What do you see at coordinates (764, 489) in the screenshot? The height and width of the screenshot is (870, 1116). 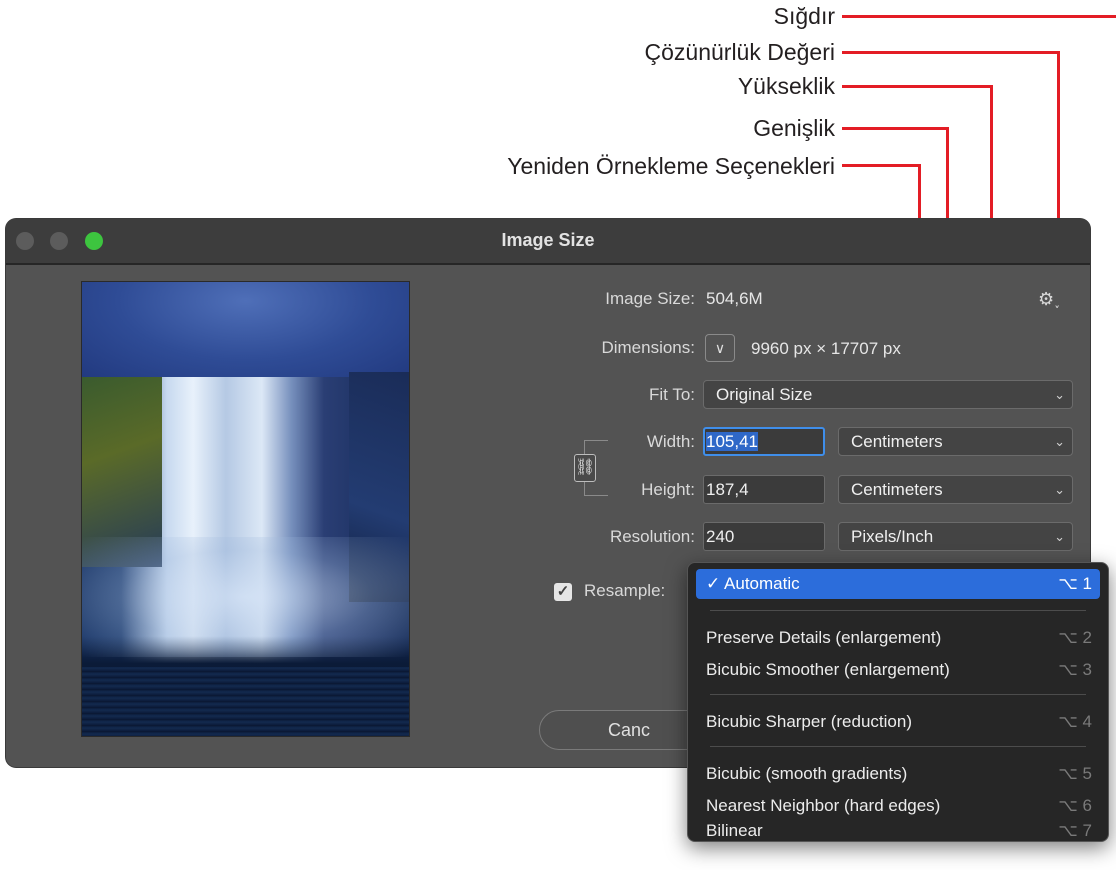 I see `height-input: 187,4` at bounding box center [764, 489].